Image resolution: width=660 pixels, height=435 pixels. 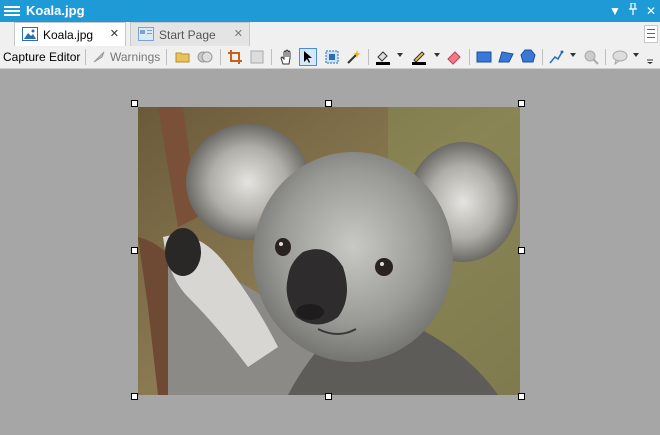 I want to click on window-title: Koala.jpg, so click(x=55, y=10).